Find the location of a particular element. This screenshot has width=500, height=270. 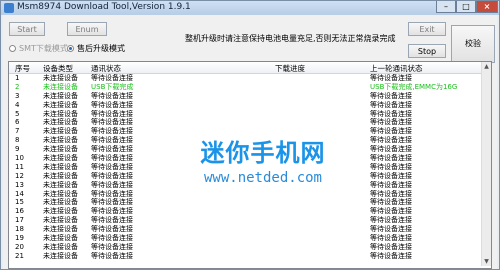

cell-no: 19 is located at coordinates (19, 238).